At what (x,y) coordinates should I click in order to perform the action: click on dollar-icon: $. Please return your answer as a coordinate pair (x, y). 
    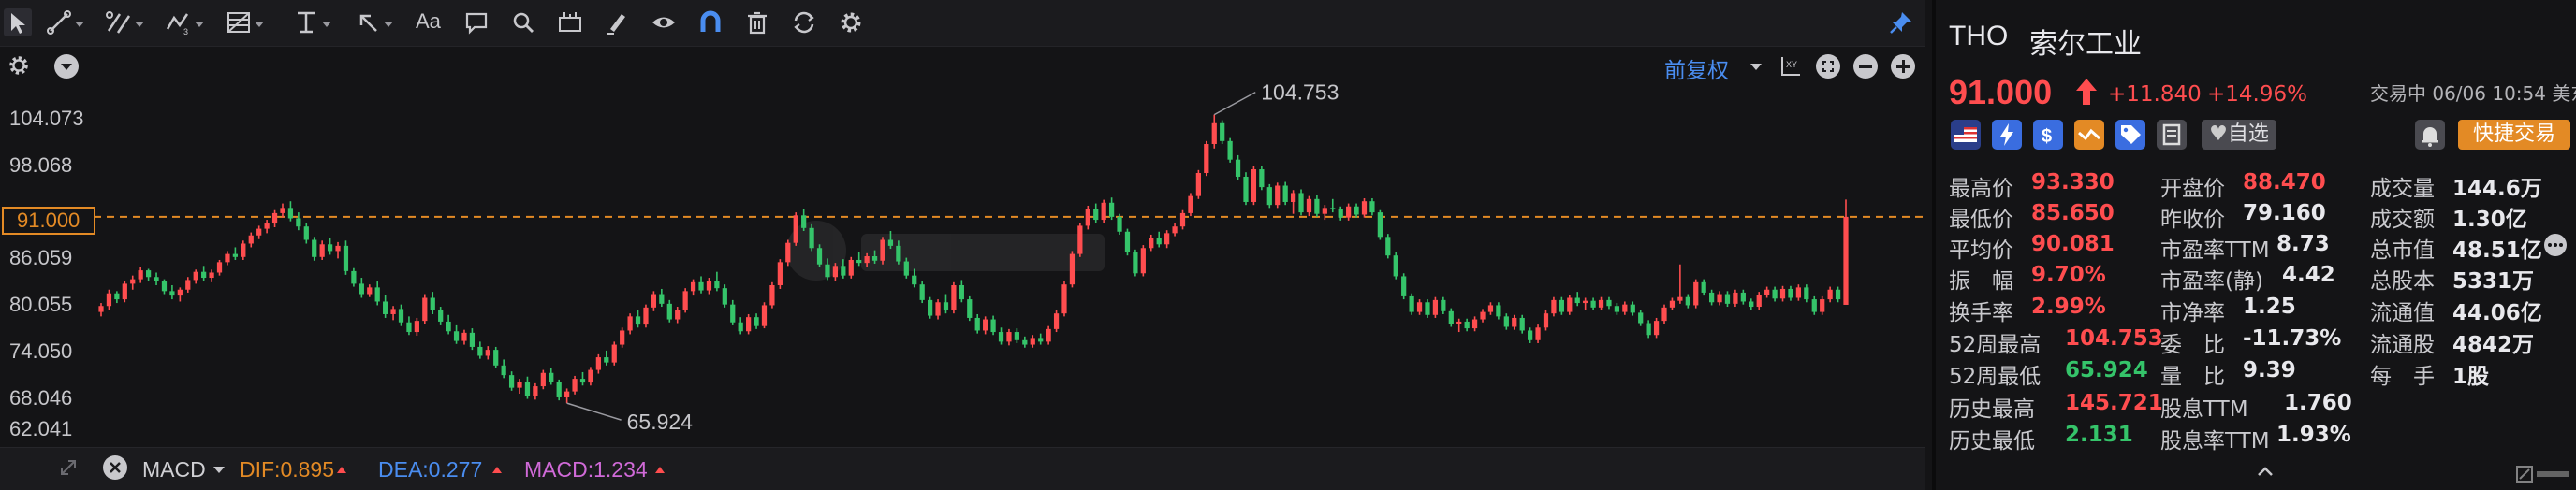
    Looking at the image, I should click on (2048, 135).